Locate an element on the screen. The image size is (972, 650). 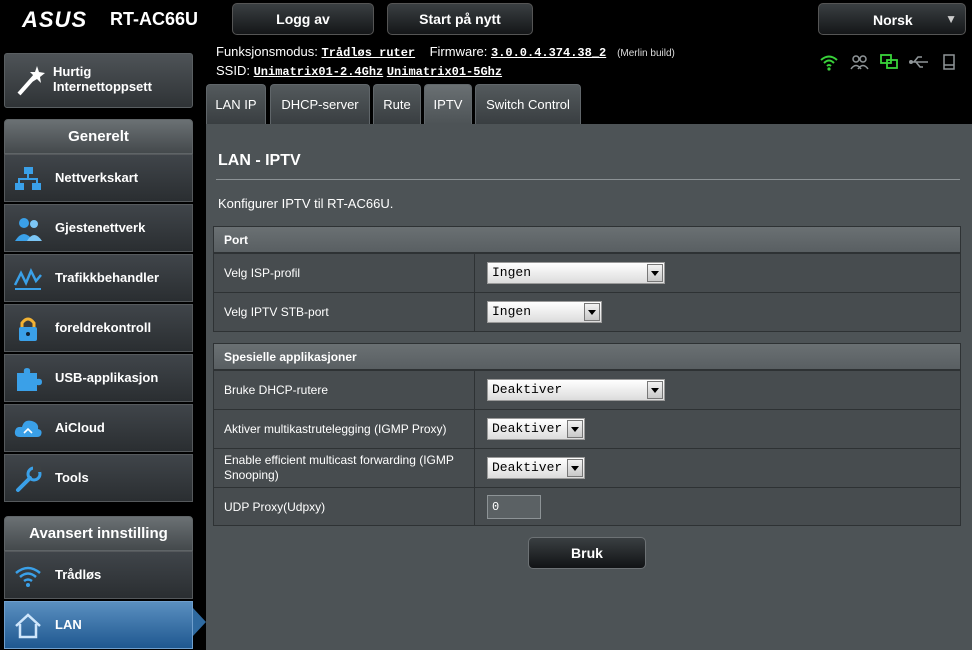
dhcp-routes-label: Bruke DHCP-rutere is located at coordinates (344, 390).